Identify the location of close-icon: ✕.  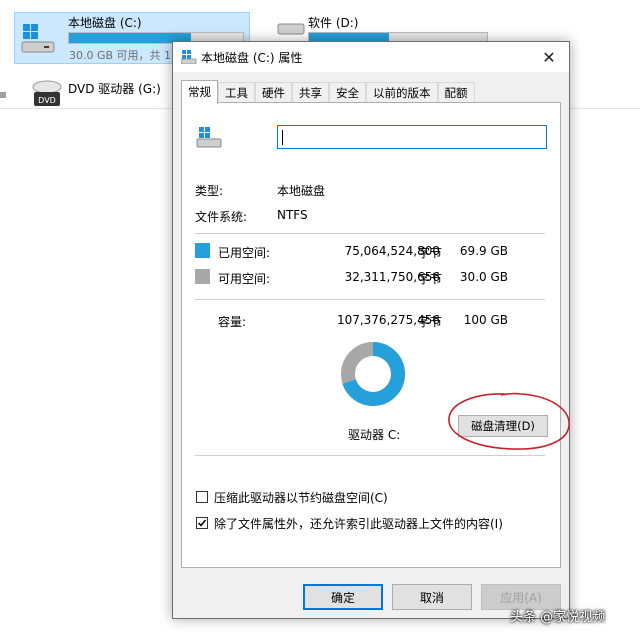
(549, 57).